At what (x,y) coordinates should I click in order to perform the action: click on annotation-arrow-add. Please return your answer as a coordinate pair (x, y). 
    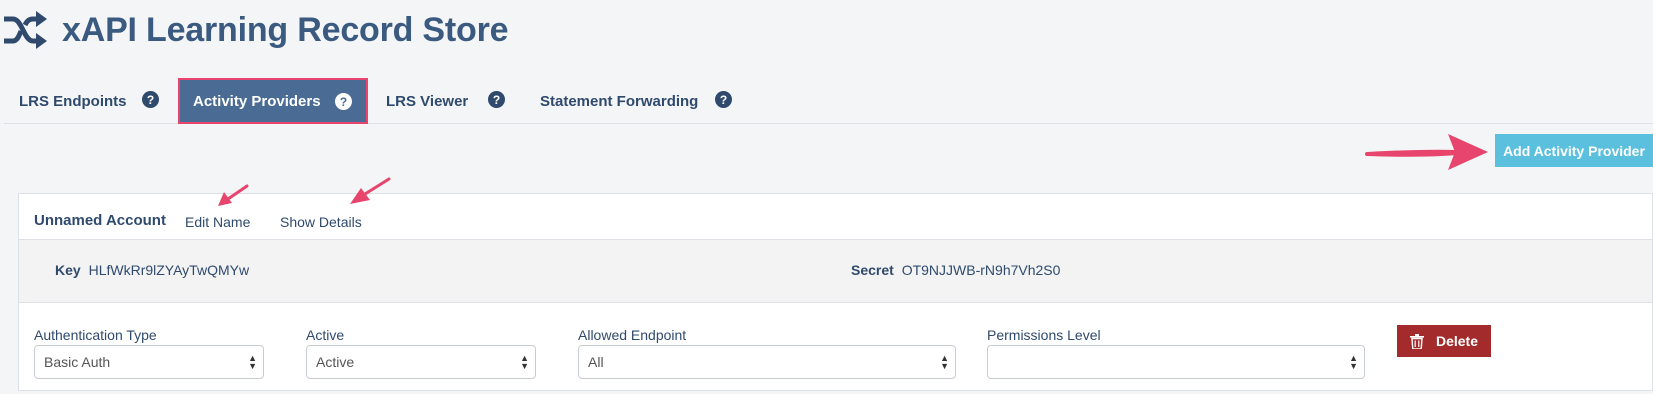
    Looking at the image, I should click on (1426, 152).